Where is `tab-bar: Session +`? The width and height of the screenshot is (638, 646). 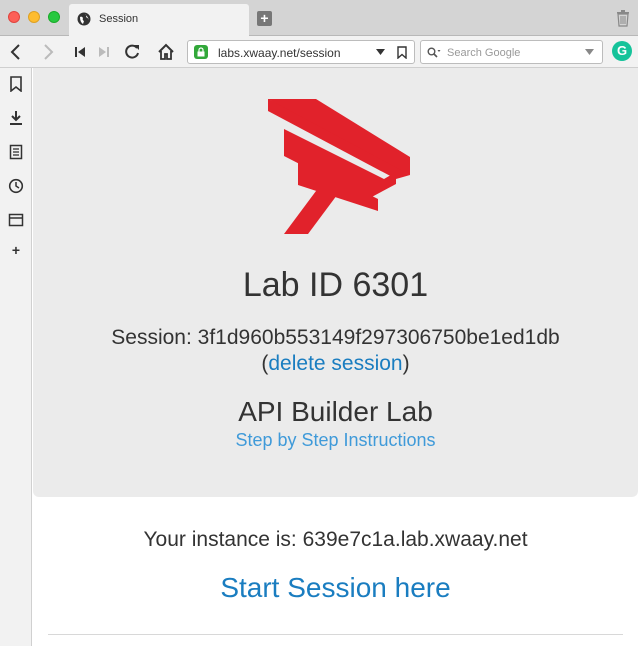
tab-bar: Session + is located at coordinates (319, 18).